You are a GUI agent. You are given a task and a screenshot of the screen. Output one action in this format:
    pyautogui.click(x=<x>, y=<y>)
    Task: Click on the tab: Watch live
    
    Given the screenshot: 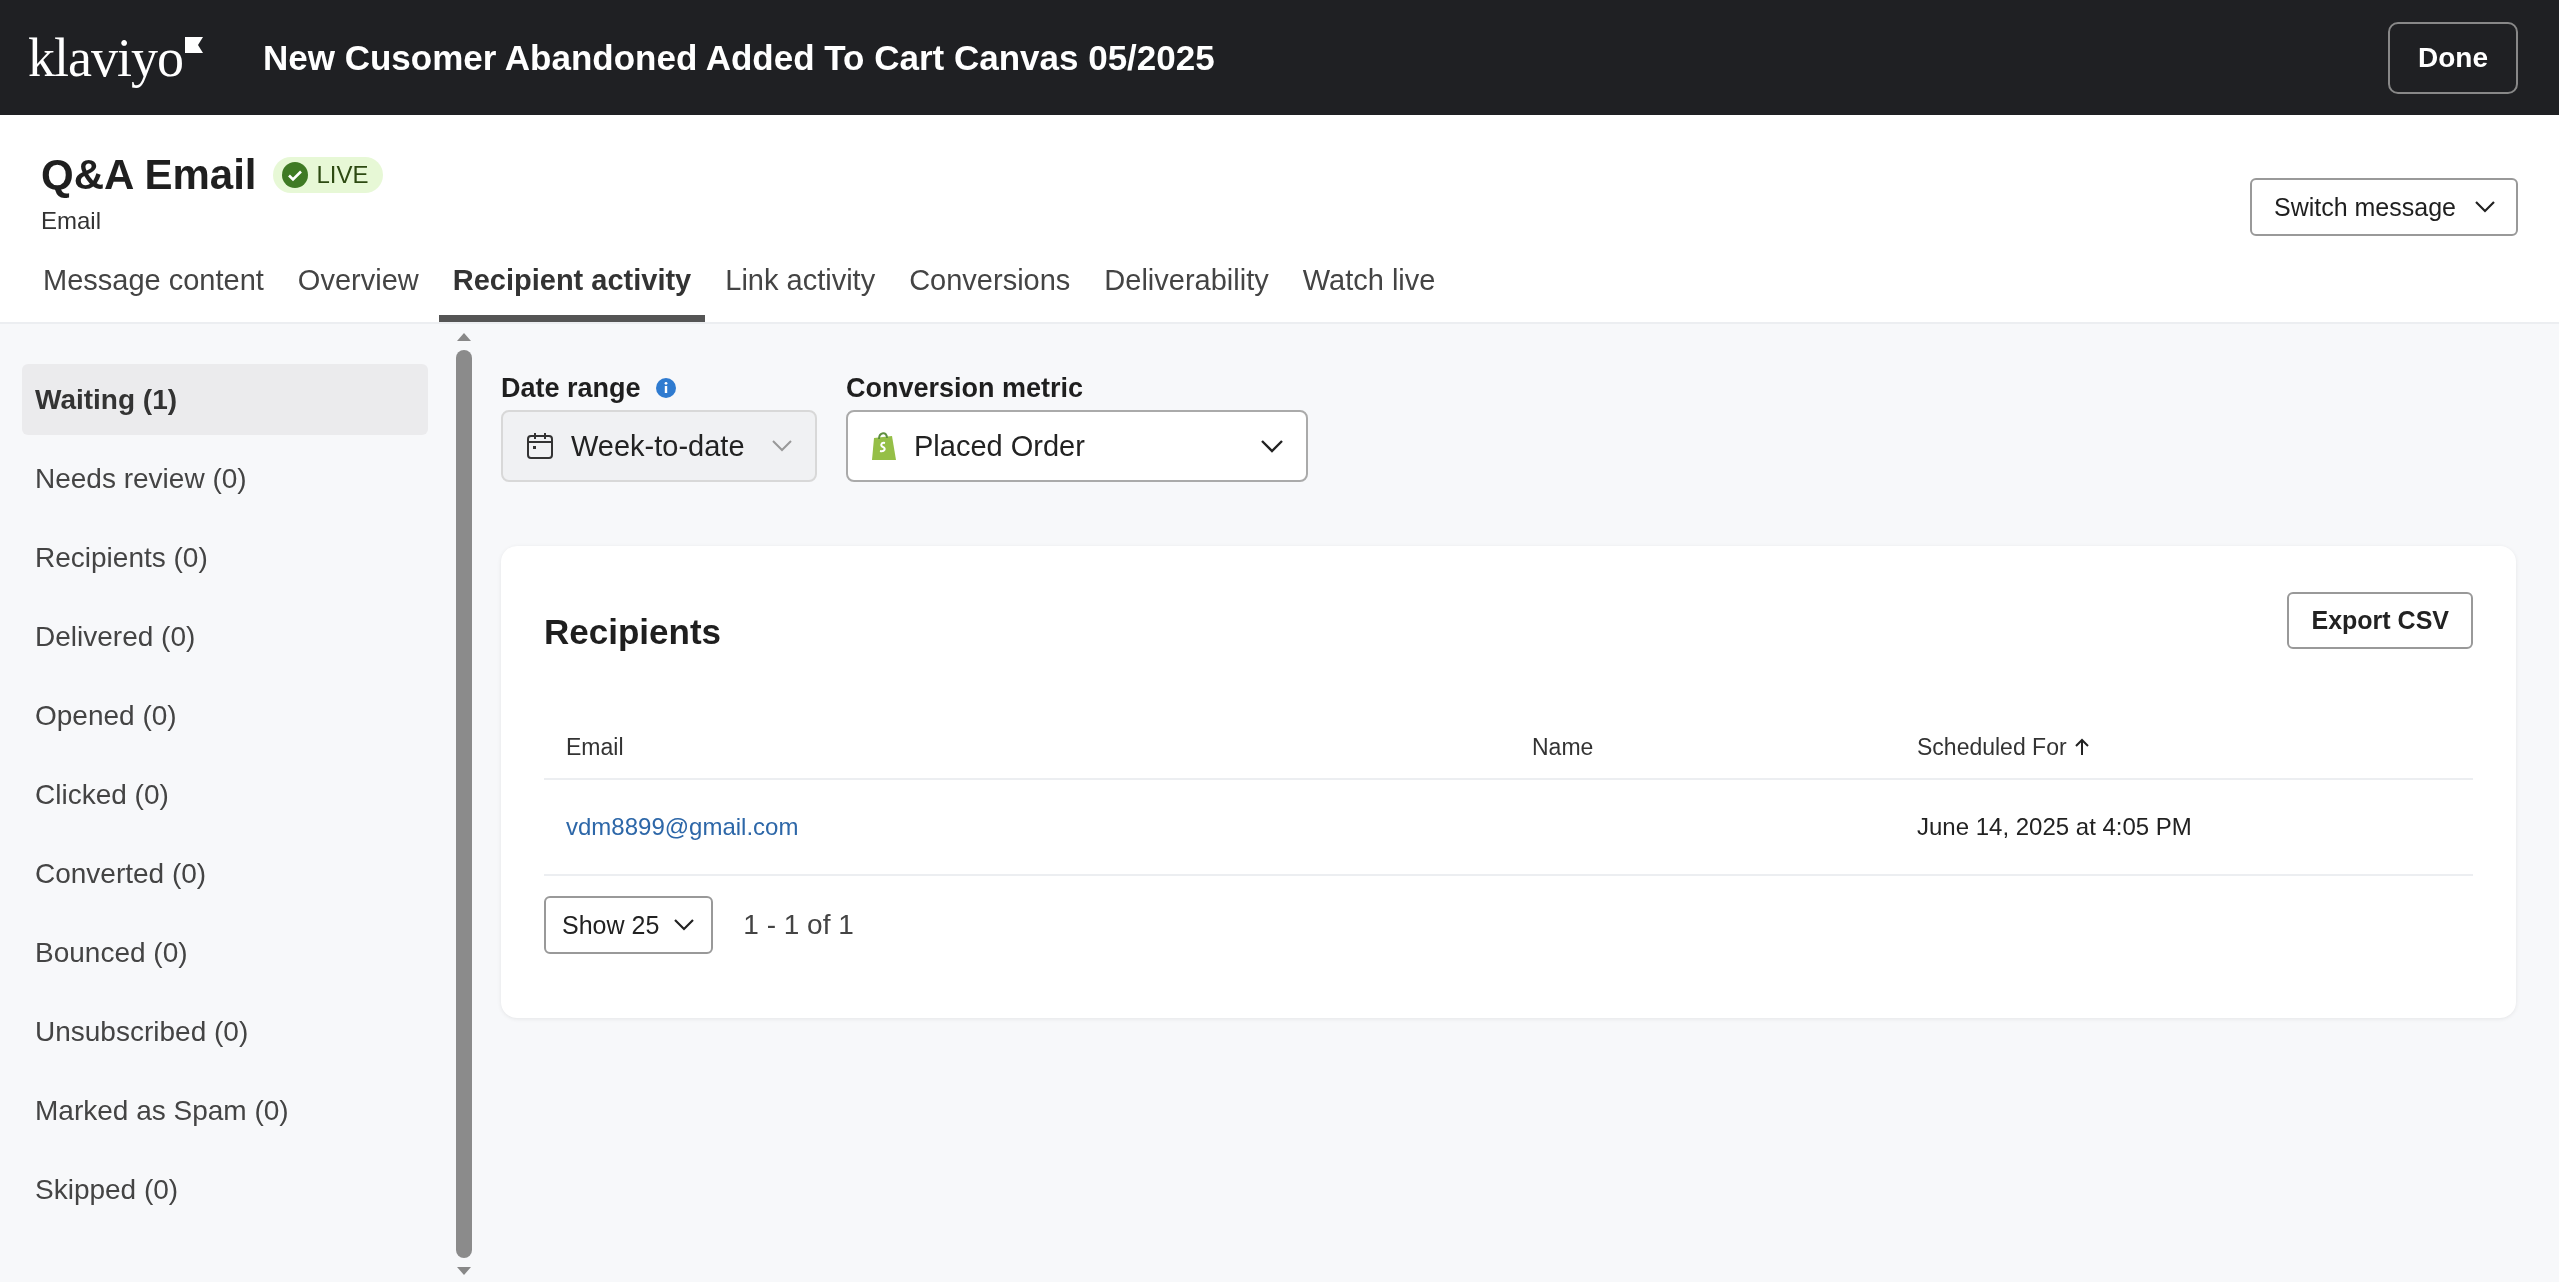 What is the action you would take?
    pyautogui.click(x=1369, y=285)
    